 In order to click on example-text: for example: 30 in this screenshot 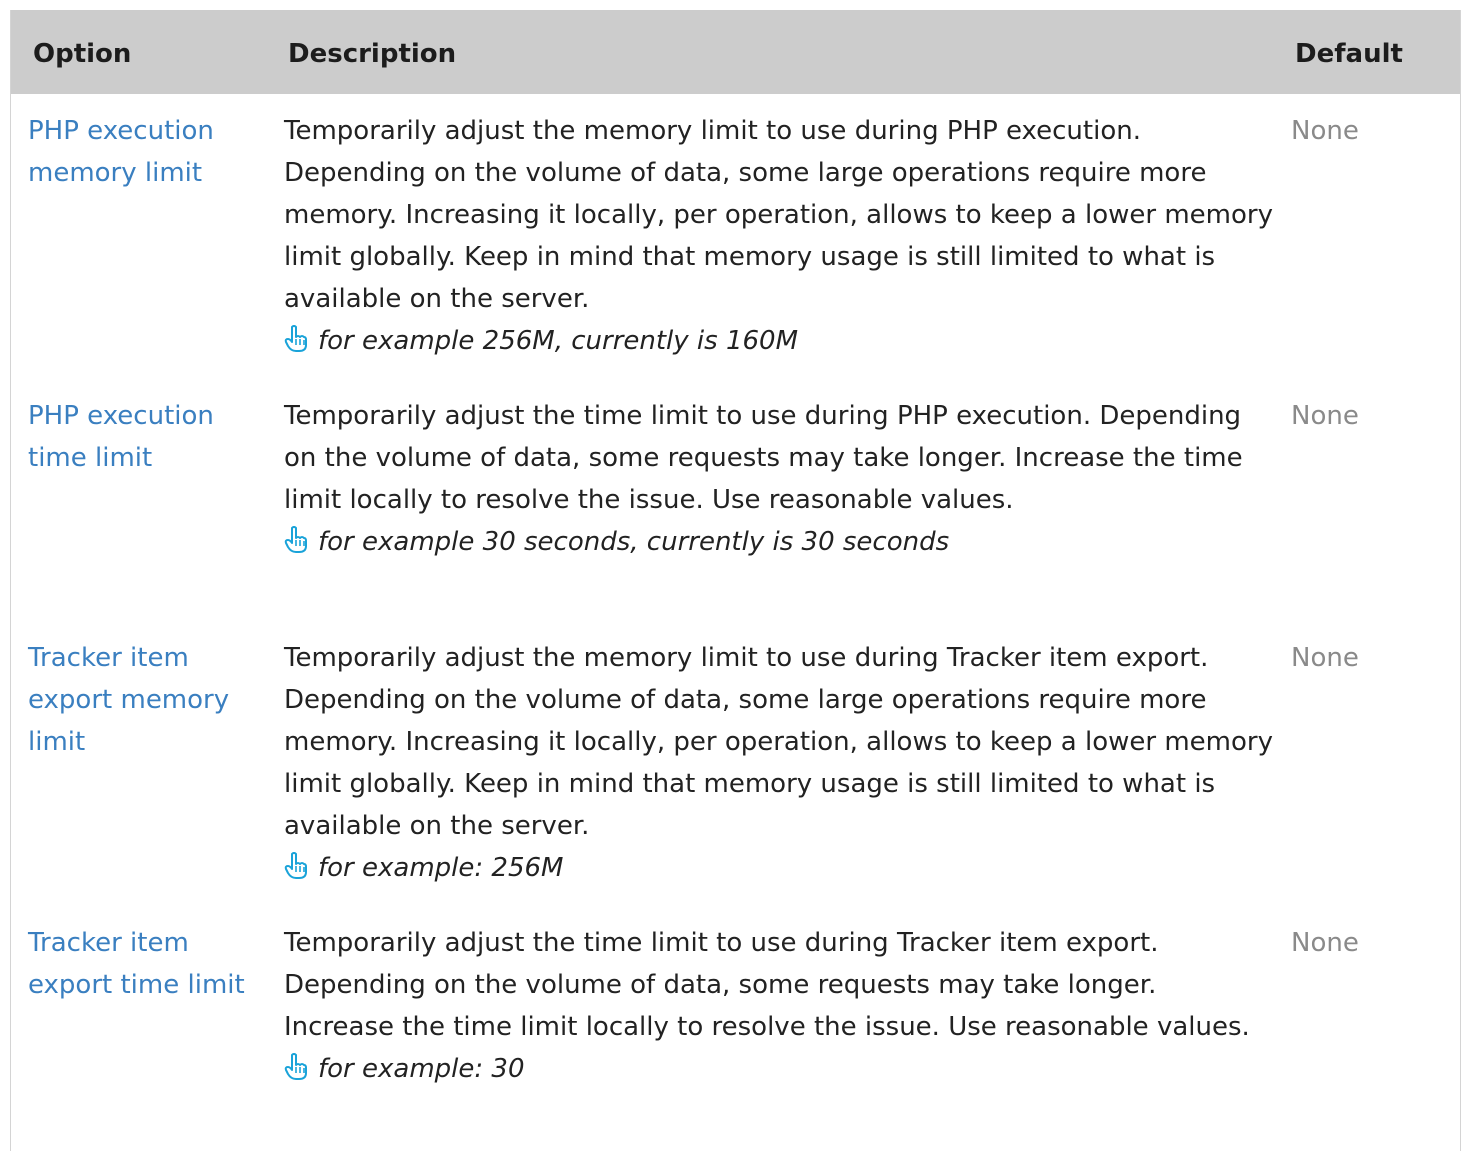, I will do `click(421, 1069)`.